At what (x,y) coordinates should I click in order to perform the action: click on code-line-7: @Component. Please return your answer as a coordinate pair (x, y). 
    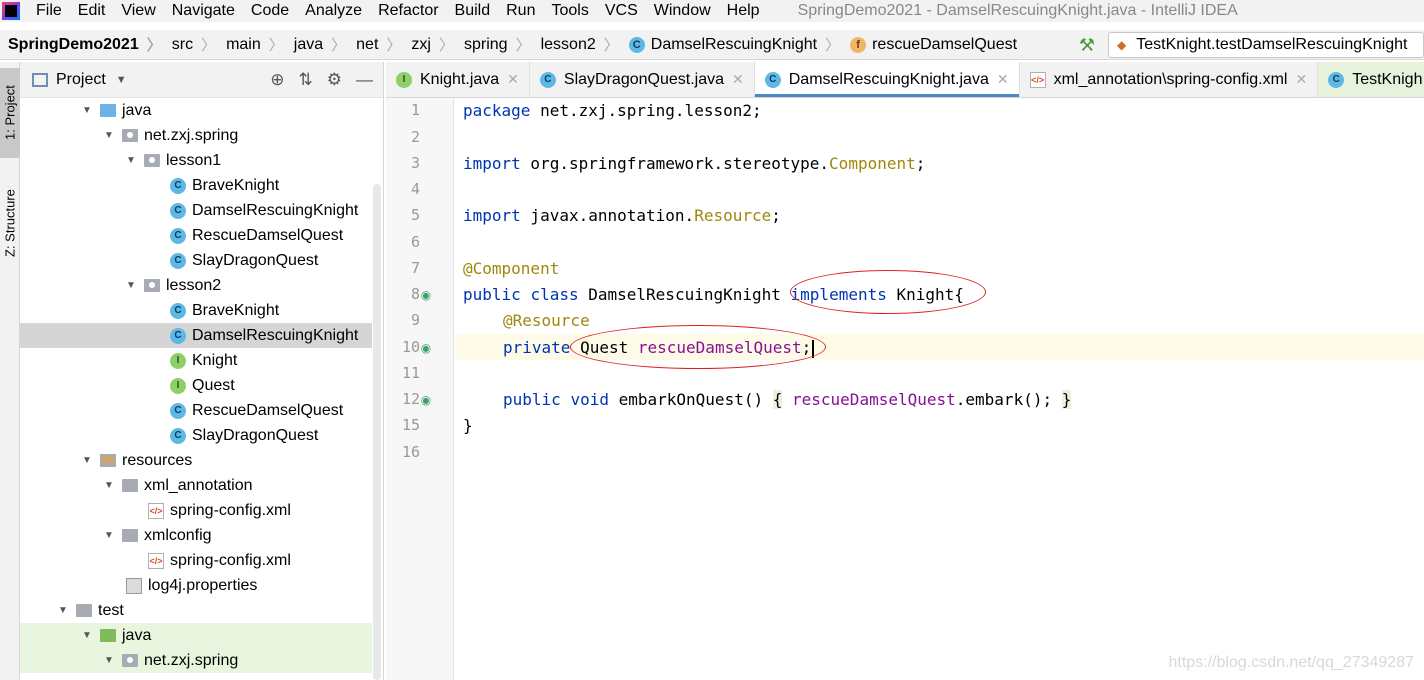
    Looking at the image, I should click on (511, 268).